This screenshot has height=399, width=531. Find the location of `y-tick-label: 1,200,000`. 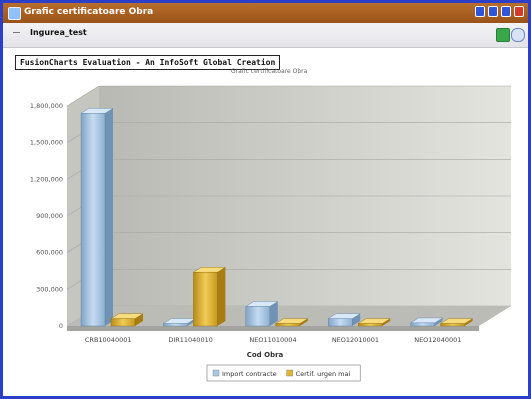

y-tick-label: 1,200,000 is located at coordinates (46, 179).